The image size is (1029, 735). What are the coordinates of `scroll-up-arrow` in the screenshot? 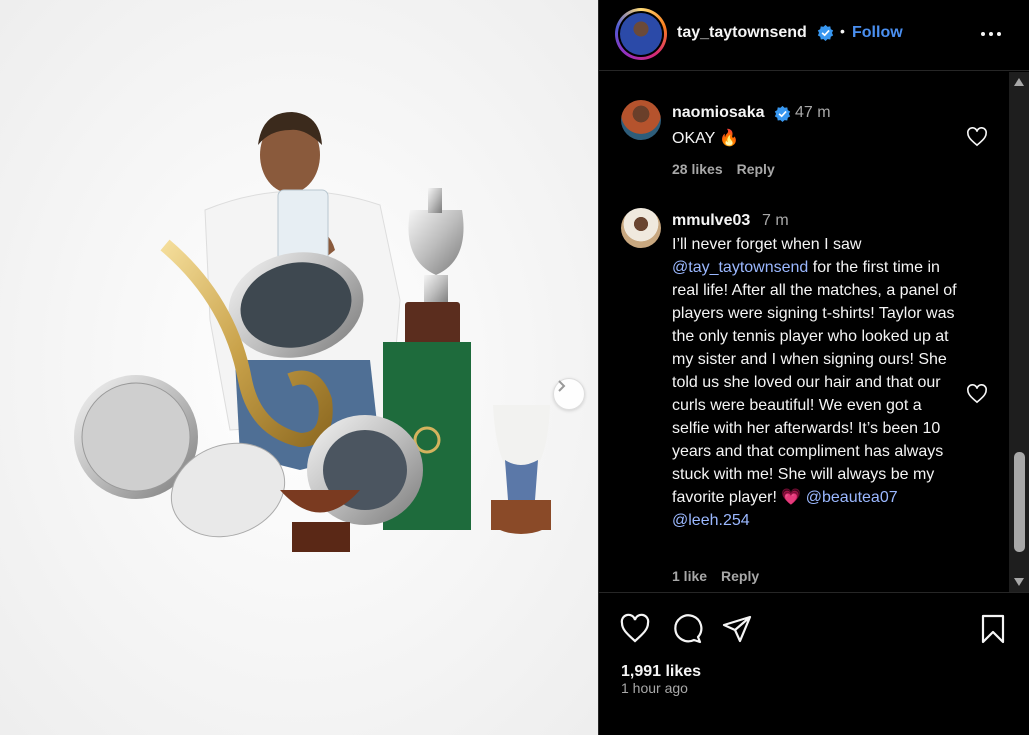 It's located at (1019, 82).